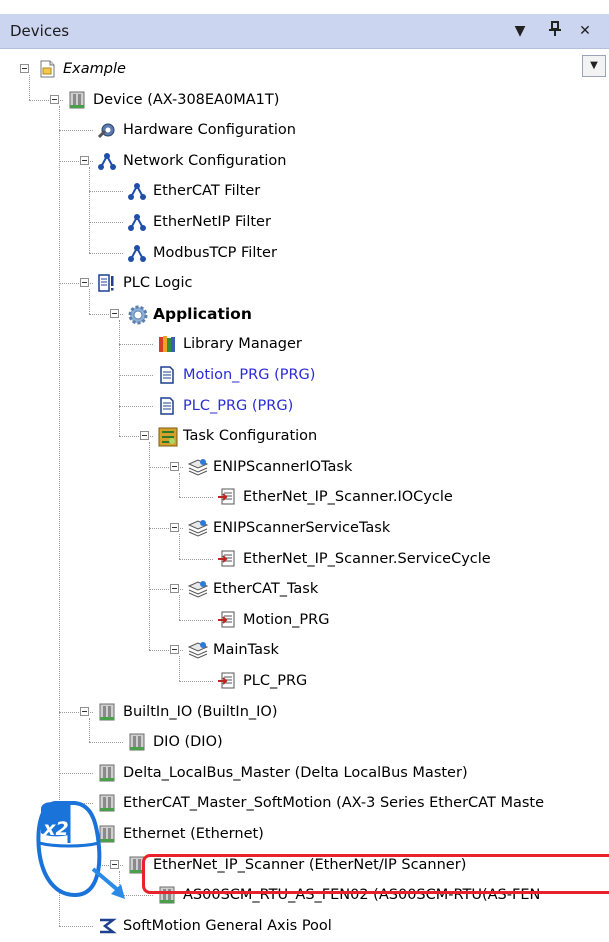  I want to click on tree-node-label: Library Manager, so click(242, 344).